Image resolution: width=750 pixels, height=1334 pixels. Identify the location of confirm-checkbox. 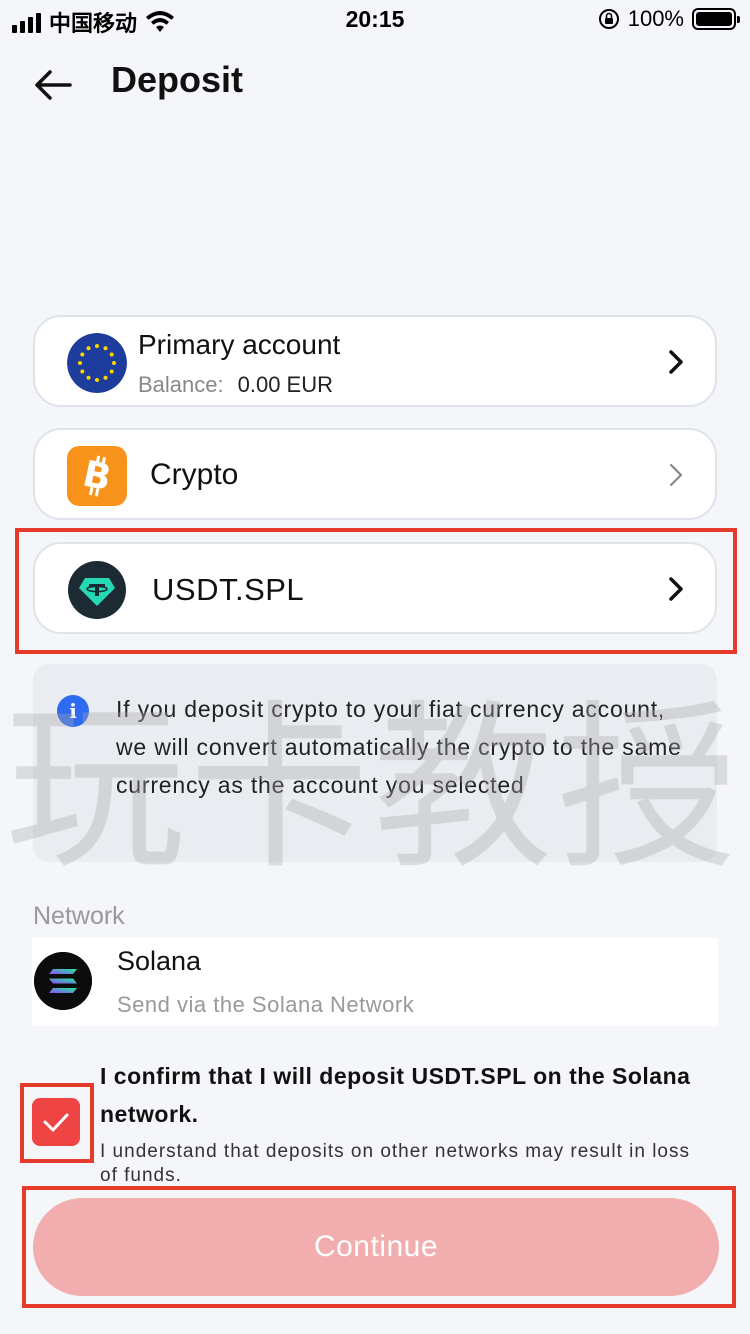
(56, 1122).